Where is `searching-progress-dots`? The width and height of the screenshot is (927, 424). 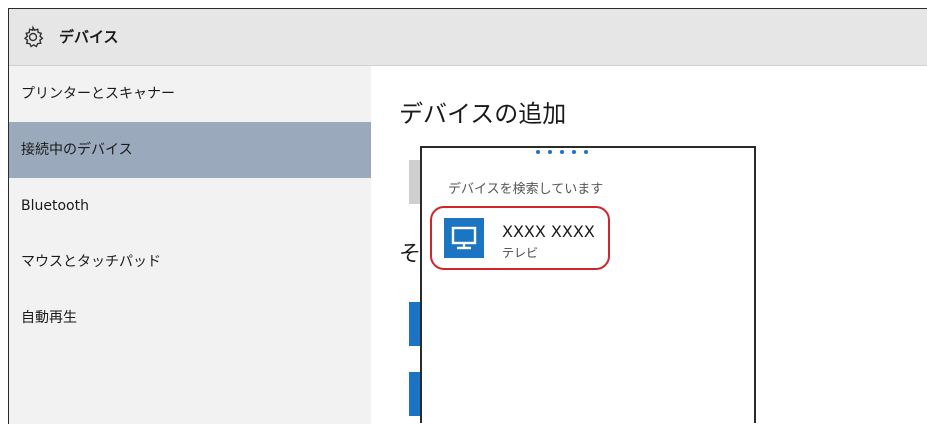 searching-progress-dots is located at coordinates (562, 152).